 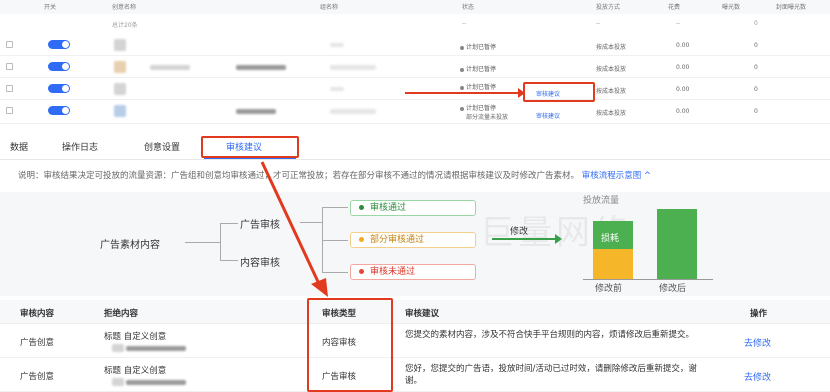 What do you see at coordinates (601, 201) in the screenshot?
I see `chart-title: 投放流量` at bounding box center [601, 201].